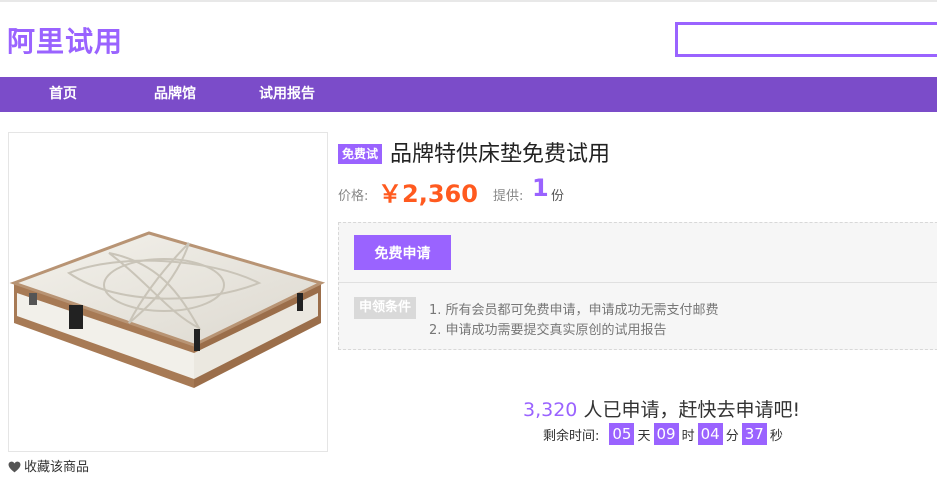 The width and height of the screenshot is (937, 497). I want to click on condition-item: 2. 申请成功需要提交真实原创的试用报告, so click(548, 330).